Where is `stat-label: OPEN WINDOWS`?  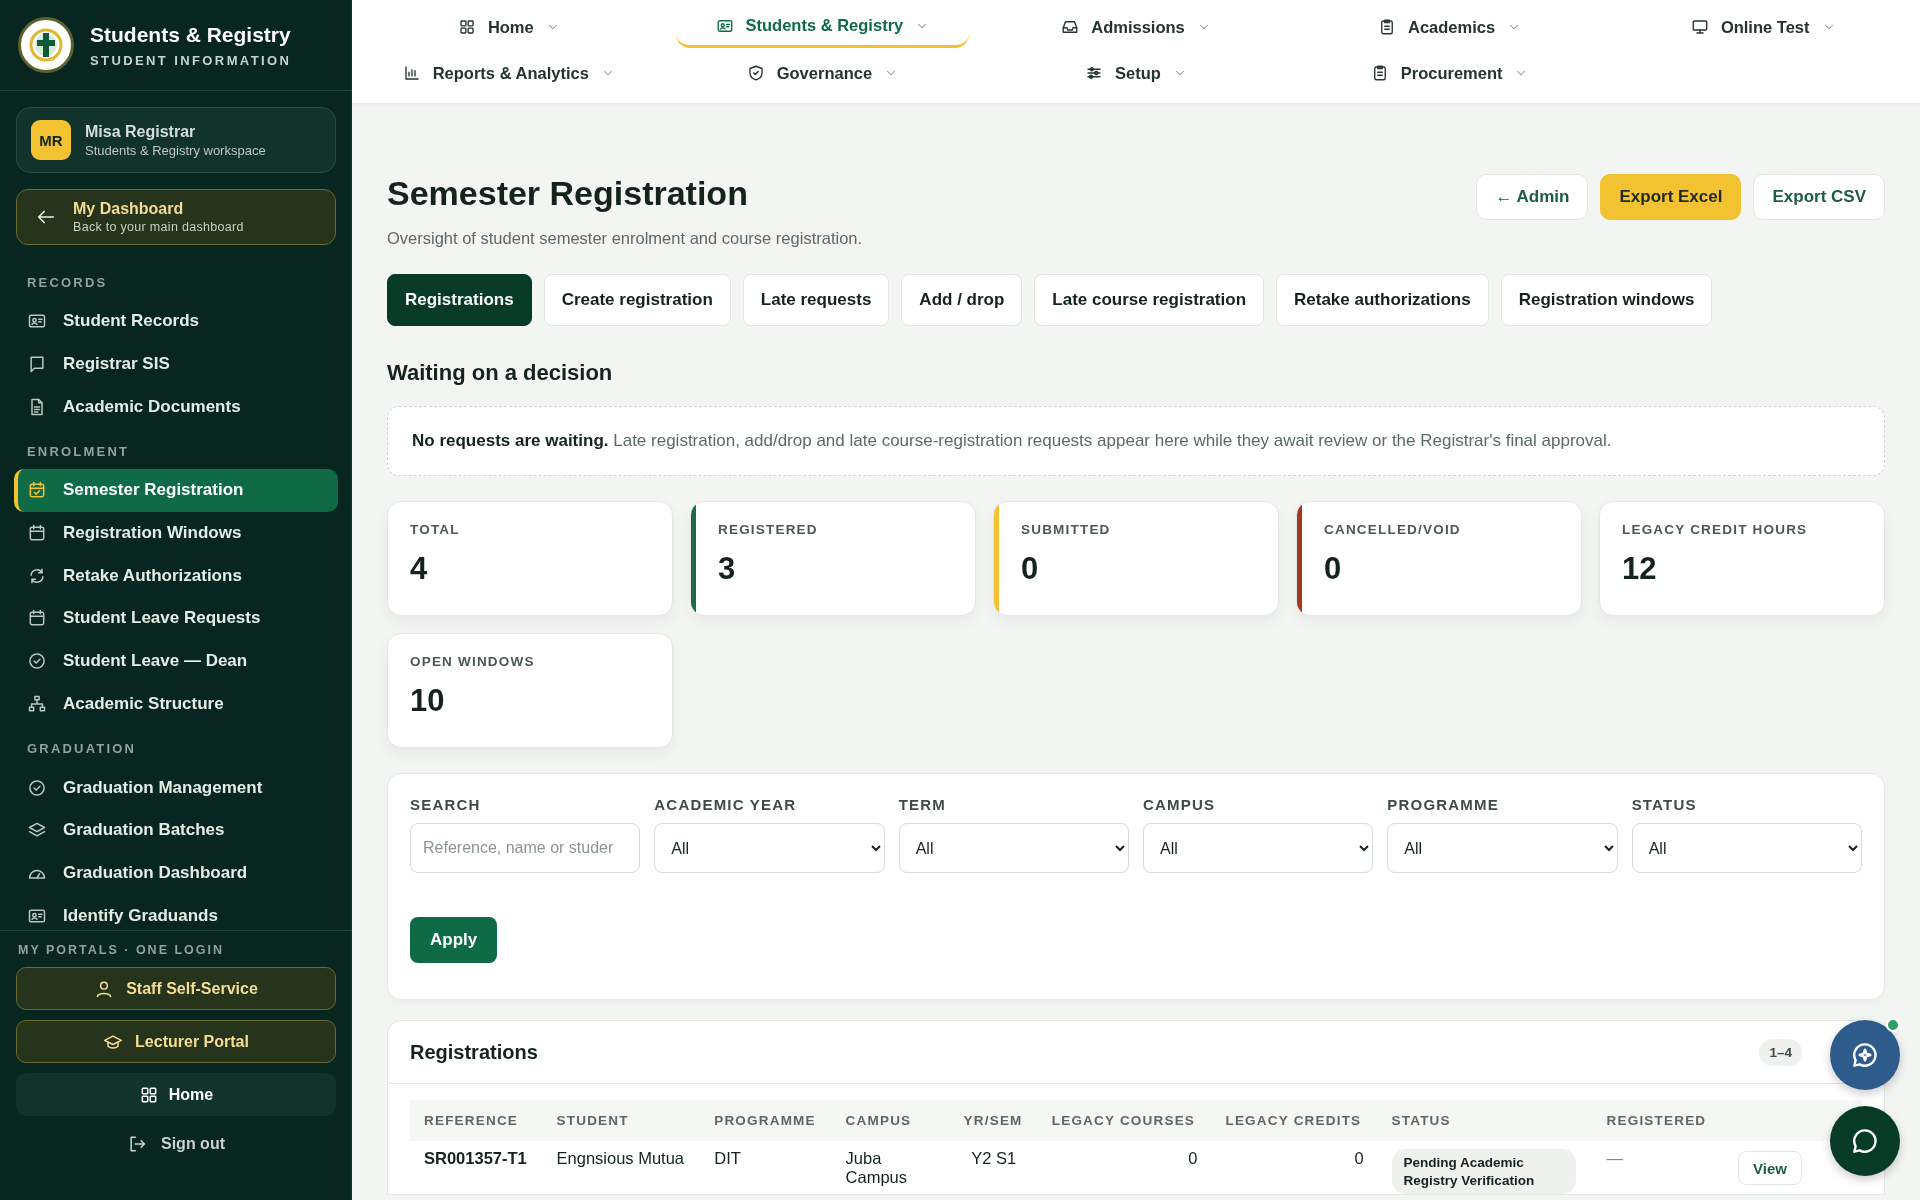 stat-label: OPEN WINDOWS is located at coordinates (472, 661).